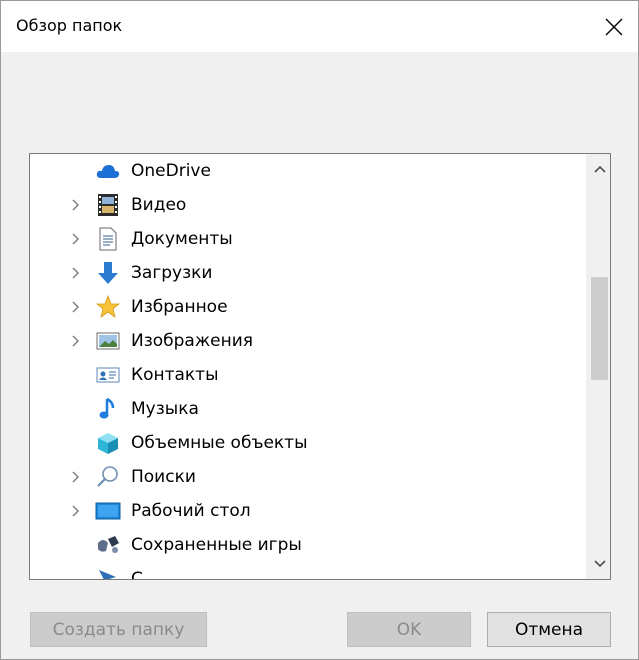 Image resolution: width=639 pixels, height=660 pixels. Describe the element at coordinates (108, 511) in the screenshot. I see `desktop-icon` at that location.